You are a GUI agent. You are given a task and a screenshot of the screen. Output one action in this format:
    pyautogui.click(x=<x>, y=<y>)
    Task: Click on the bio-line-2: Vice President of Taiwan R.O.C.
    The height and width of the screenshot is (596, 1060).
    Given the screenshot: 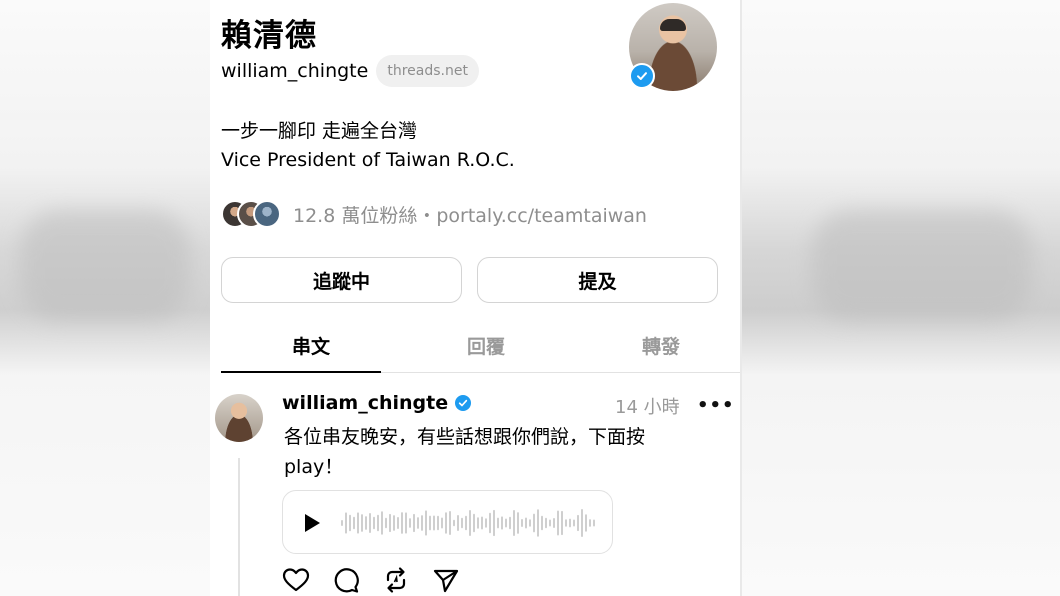 What is the action you would take?
    pyautogui.click(x=368, y=160)
    